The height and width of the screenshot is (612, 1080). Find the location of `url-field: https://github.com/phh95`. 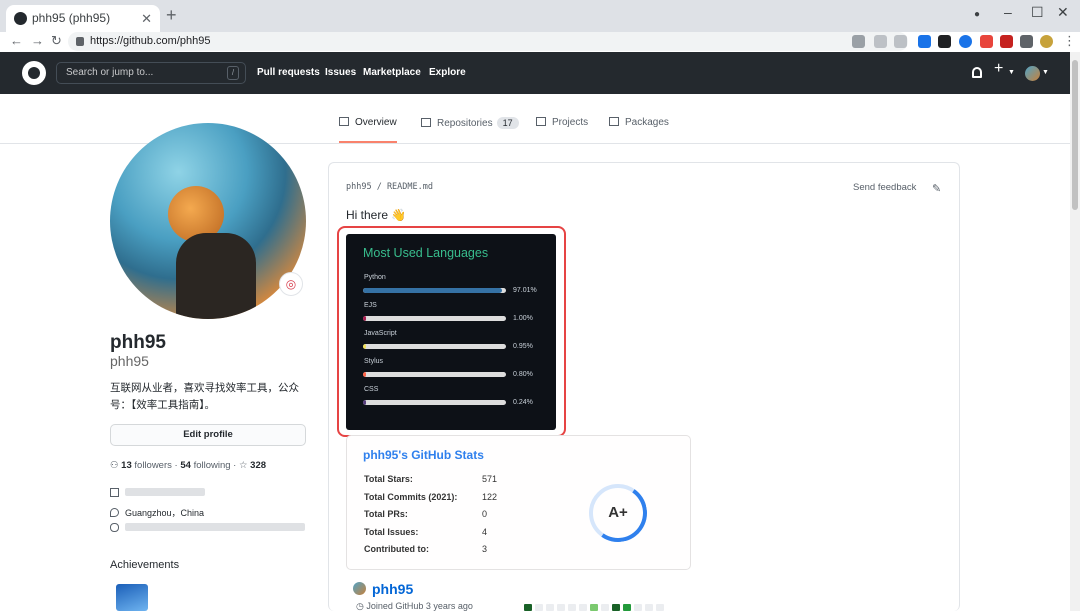

url-field: https://github.com/phh95 is located at coordinates (488, 41).